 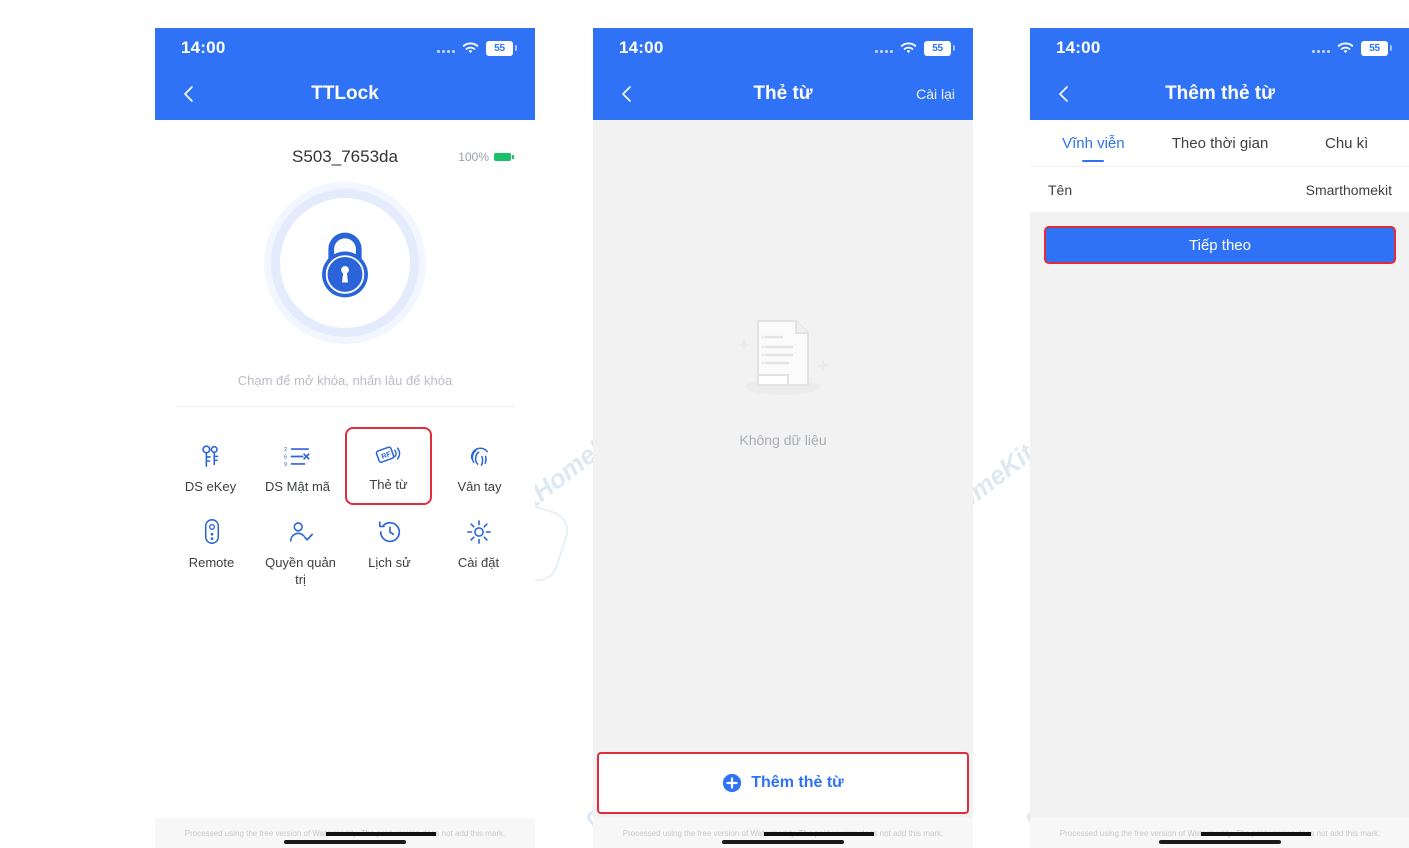 What do you see at coordinates (732, 783) in the screenshot?
I see `plus-circle-icon` at bounding box center [732, 783].